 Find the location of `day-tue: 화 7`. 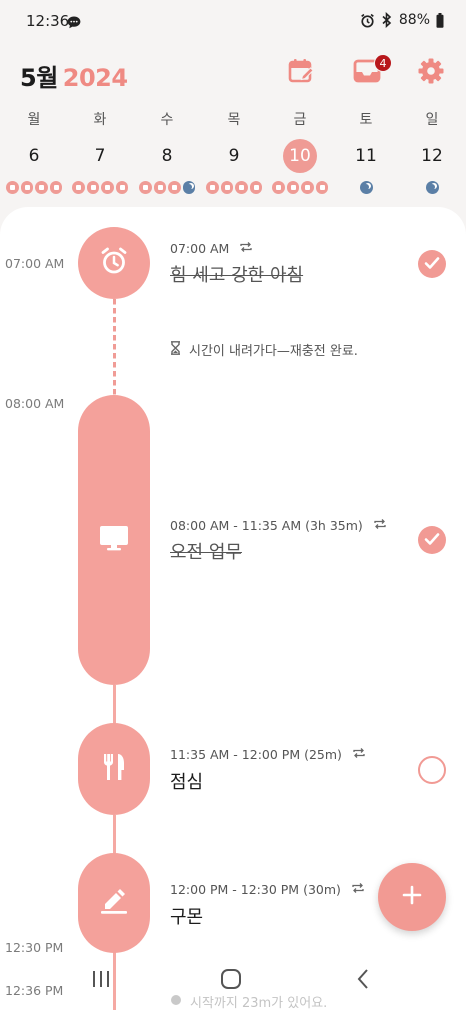

day-tue: 화 7 is located at coordinates (100, 151).